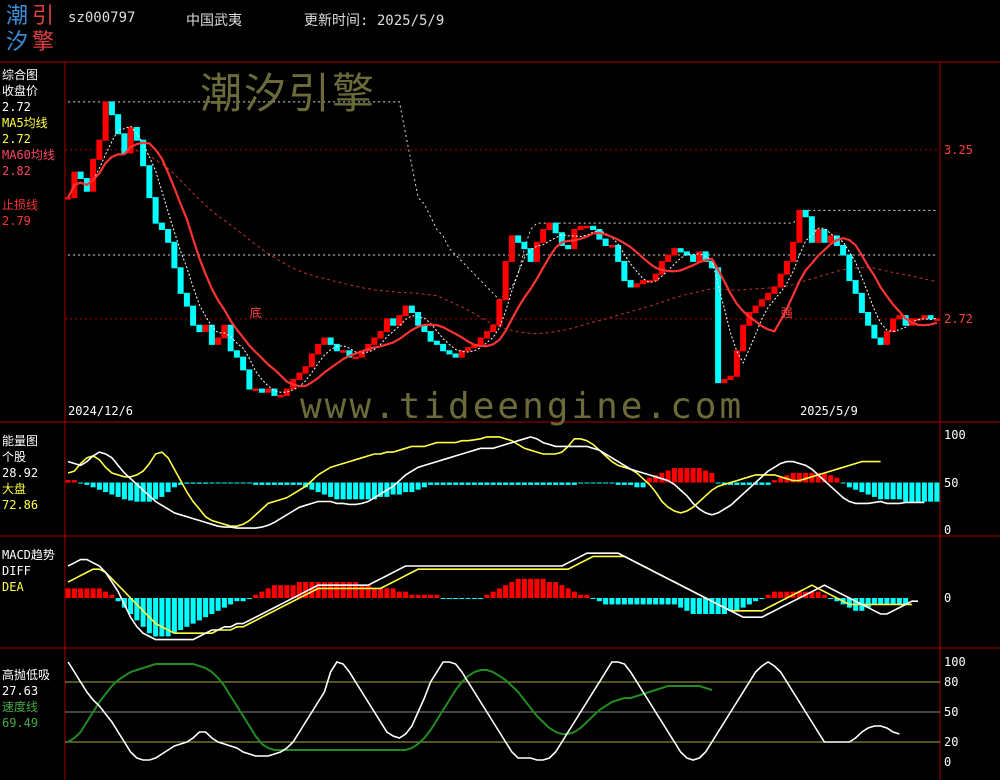 The width and height of the screenshot is (1000, 780). Describe the element at coordinates (20, 723) in the screenshot. I see `legend-value: 69.49` at that location.